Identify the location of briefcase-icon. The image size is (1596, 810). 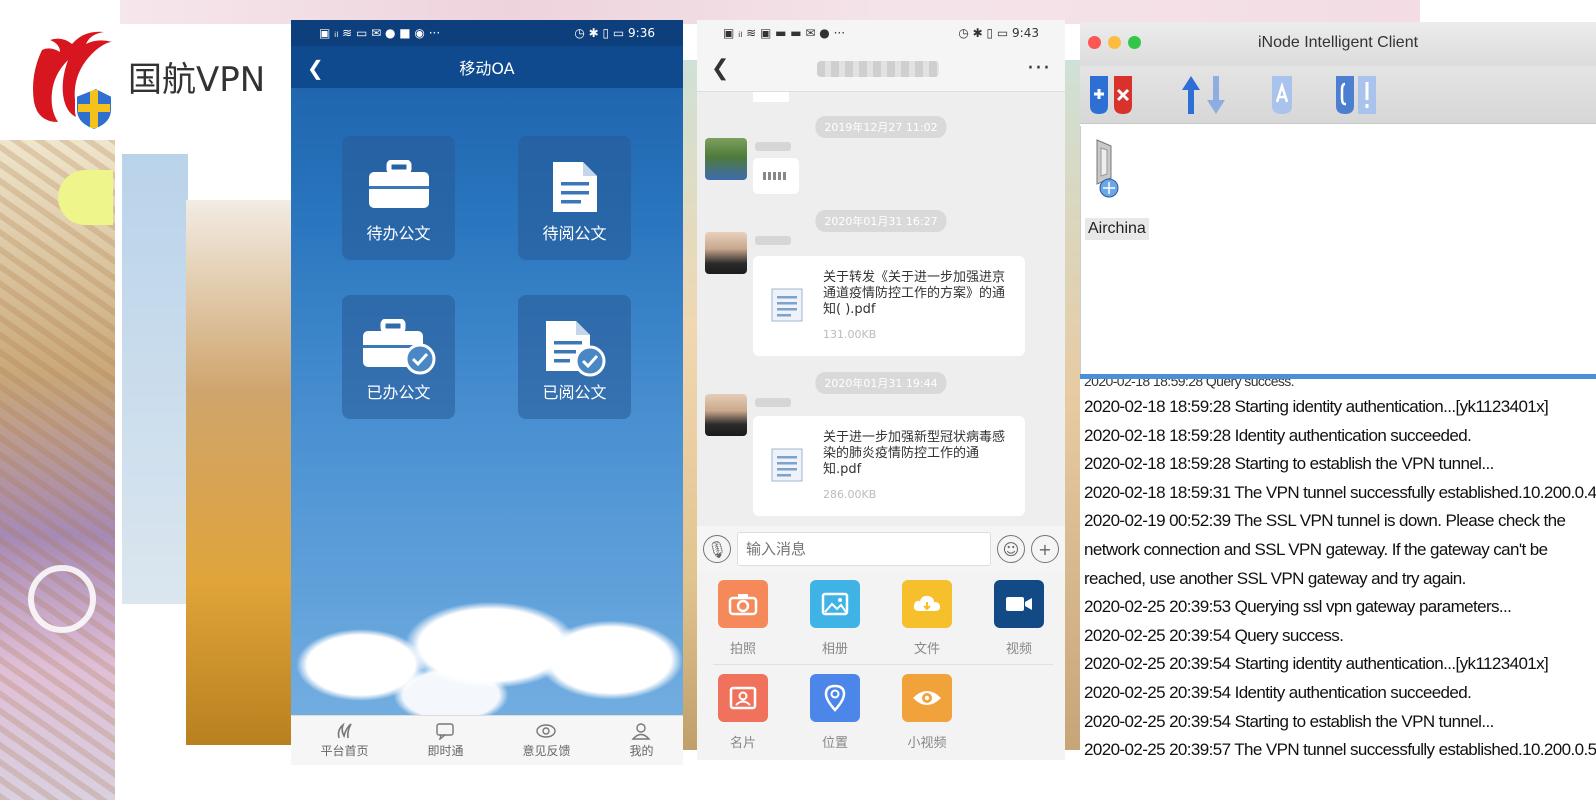
(398, 184).